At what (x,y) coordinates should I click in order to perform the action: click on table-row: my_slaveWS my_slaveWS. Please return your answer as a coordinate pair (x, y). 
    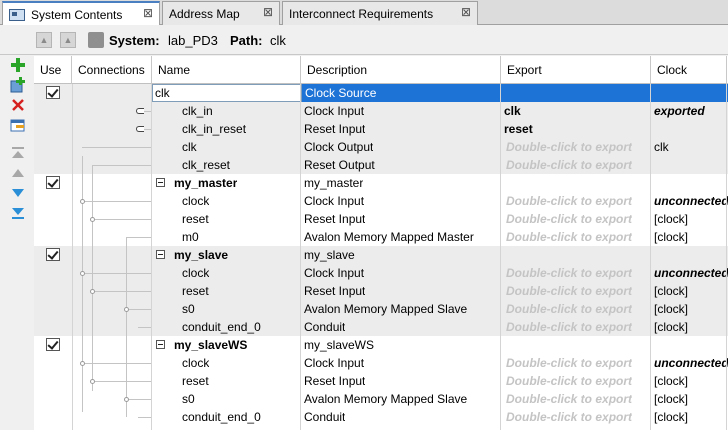
    Looking at the image, I should click on (381, 345).